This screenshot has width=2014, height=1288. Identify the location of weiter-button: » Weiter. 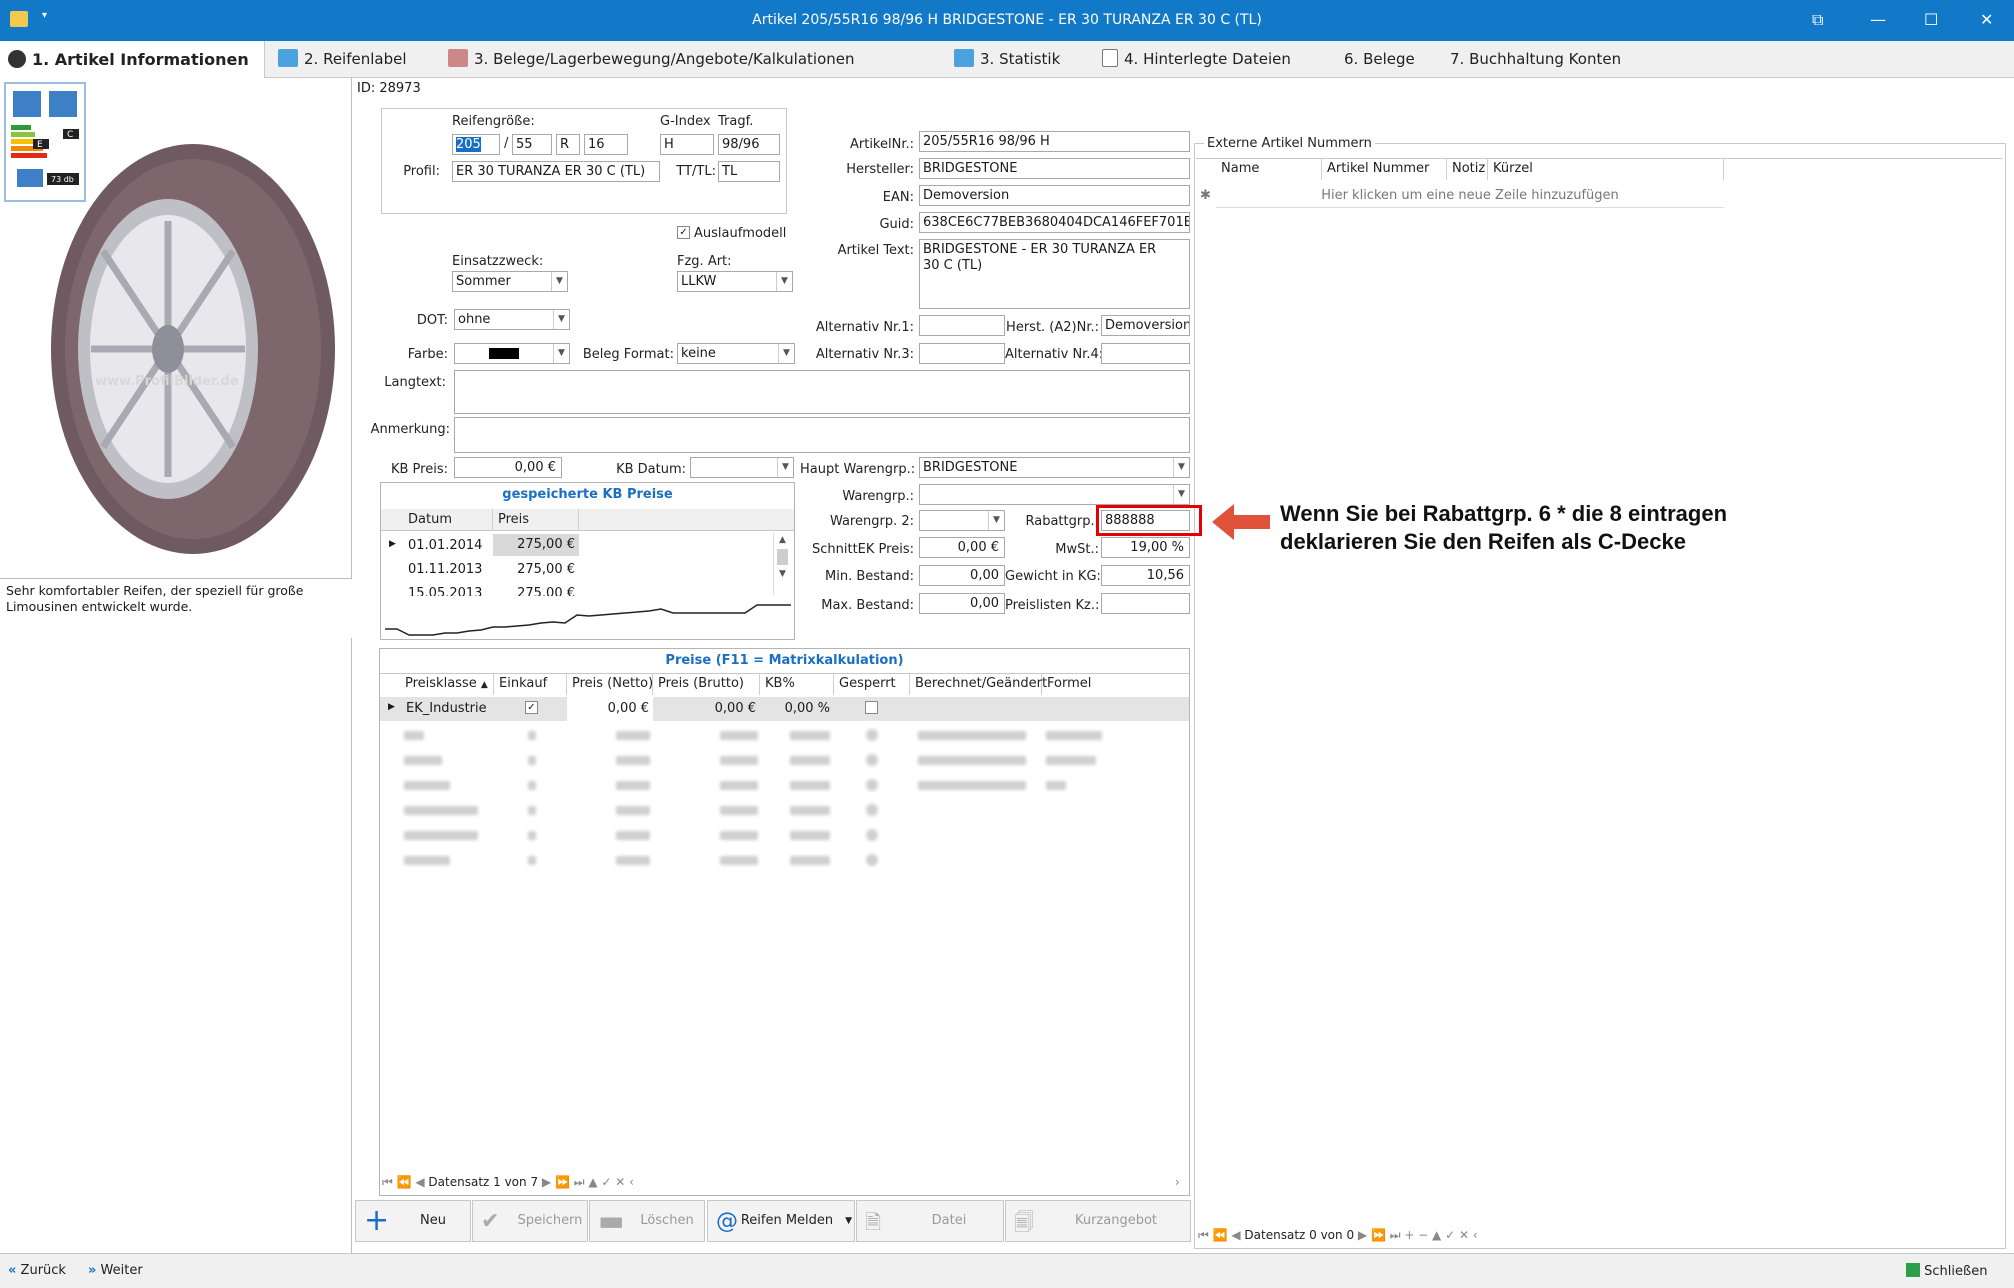
(115, 1270).